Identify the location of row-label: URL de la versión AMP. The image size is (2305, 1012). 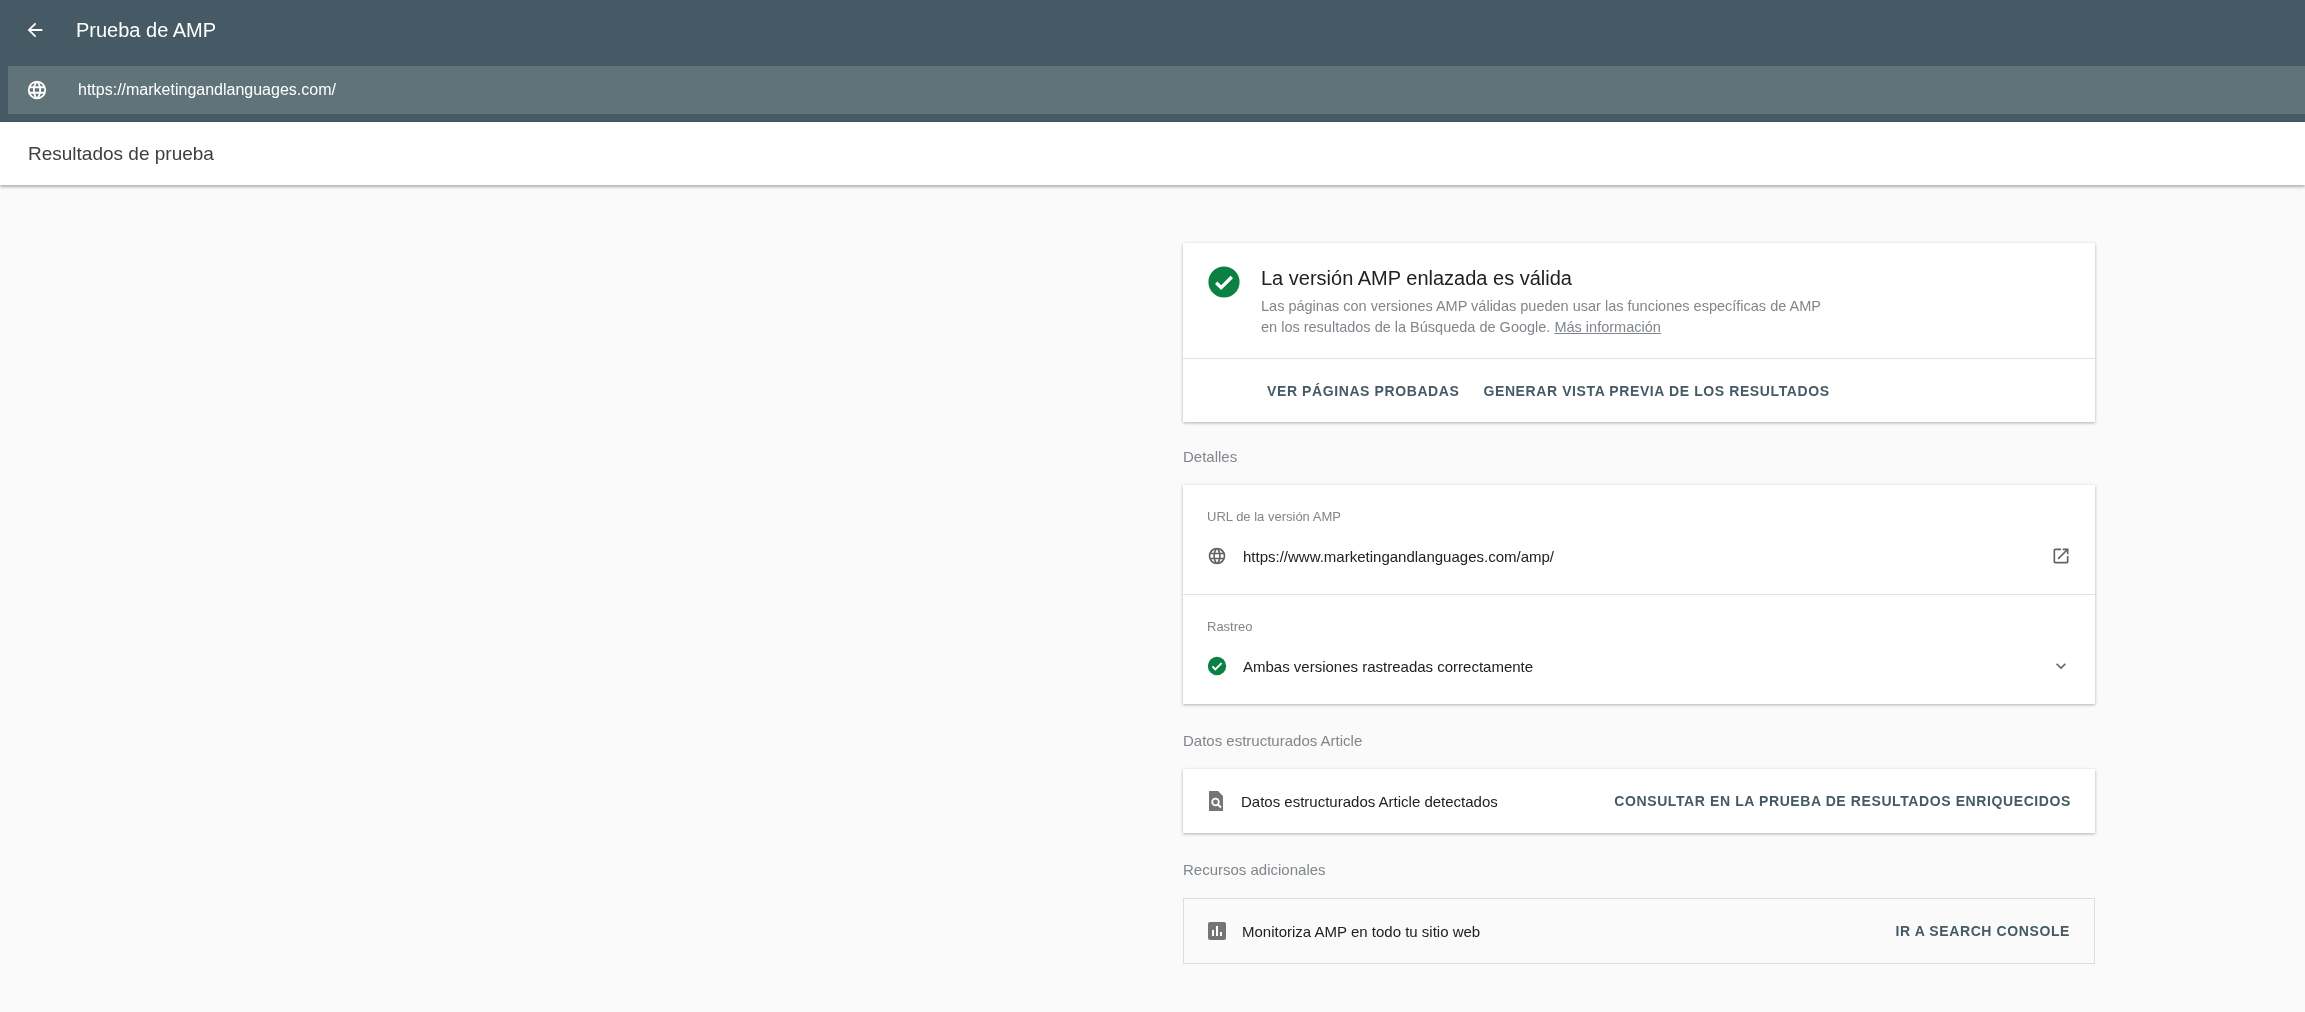
(1274, 516).